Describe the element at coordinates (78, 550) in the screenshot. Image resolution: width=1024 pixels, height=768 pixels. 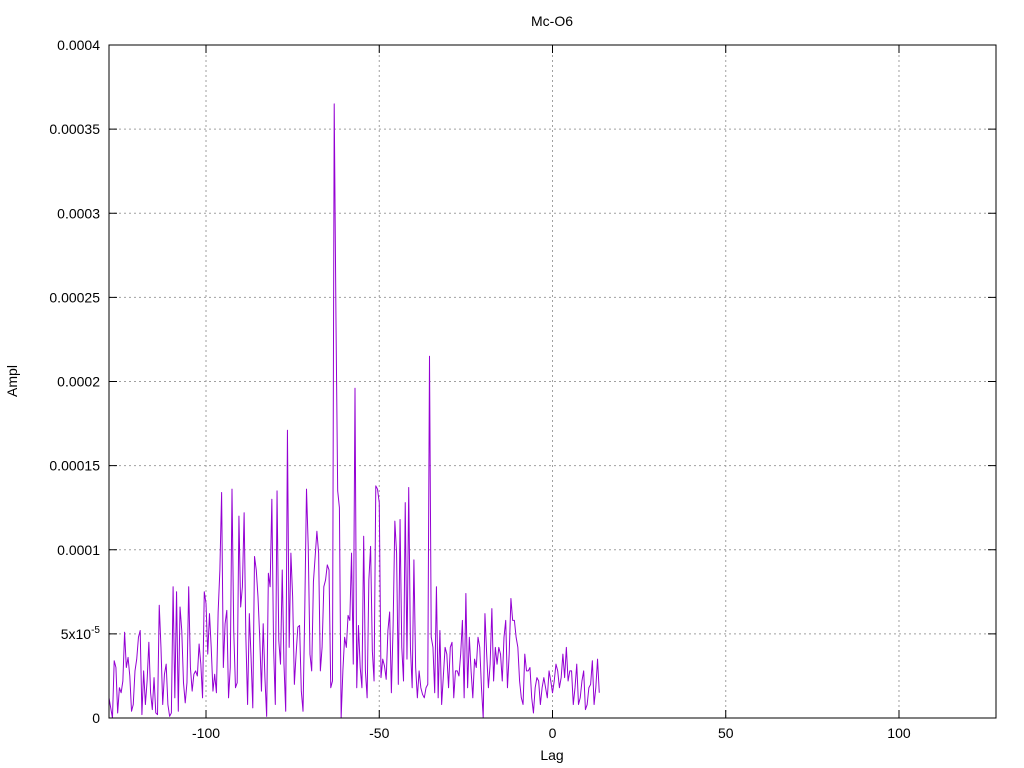
I see `y-tick-label: 0.0001` at that location.